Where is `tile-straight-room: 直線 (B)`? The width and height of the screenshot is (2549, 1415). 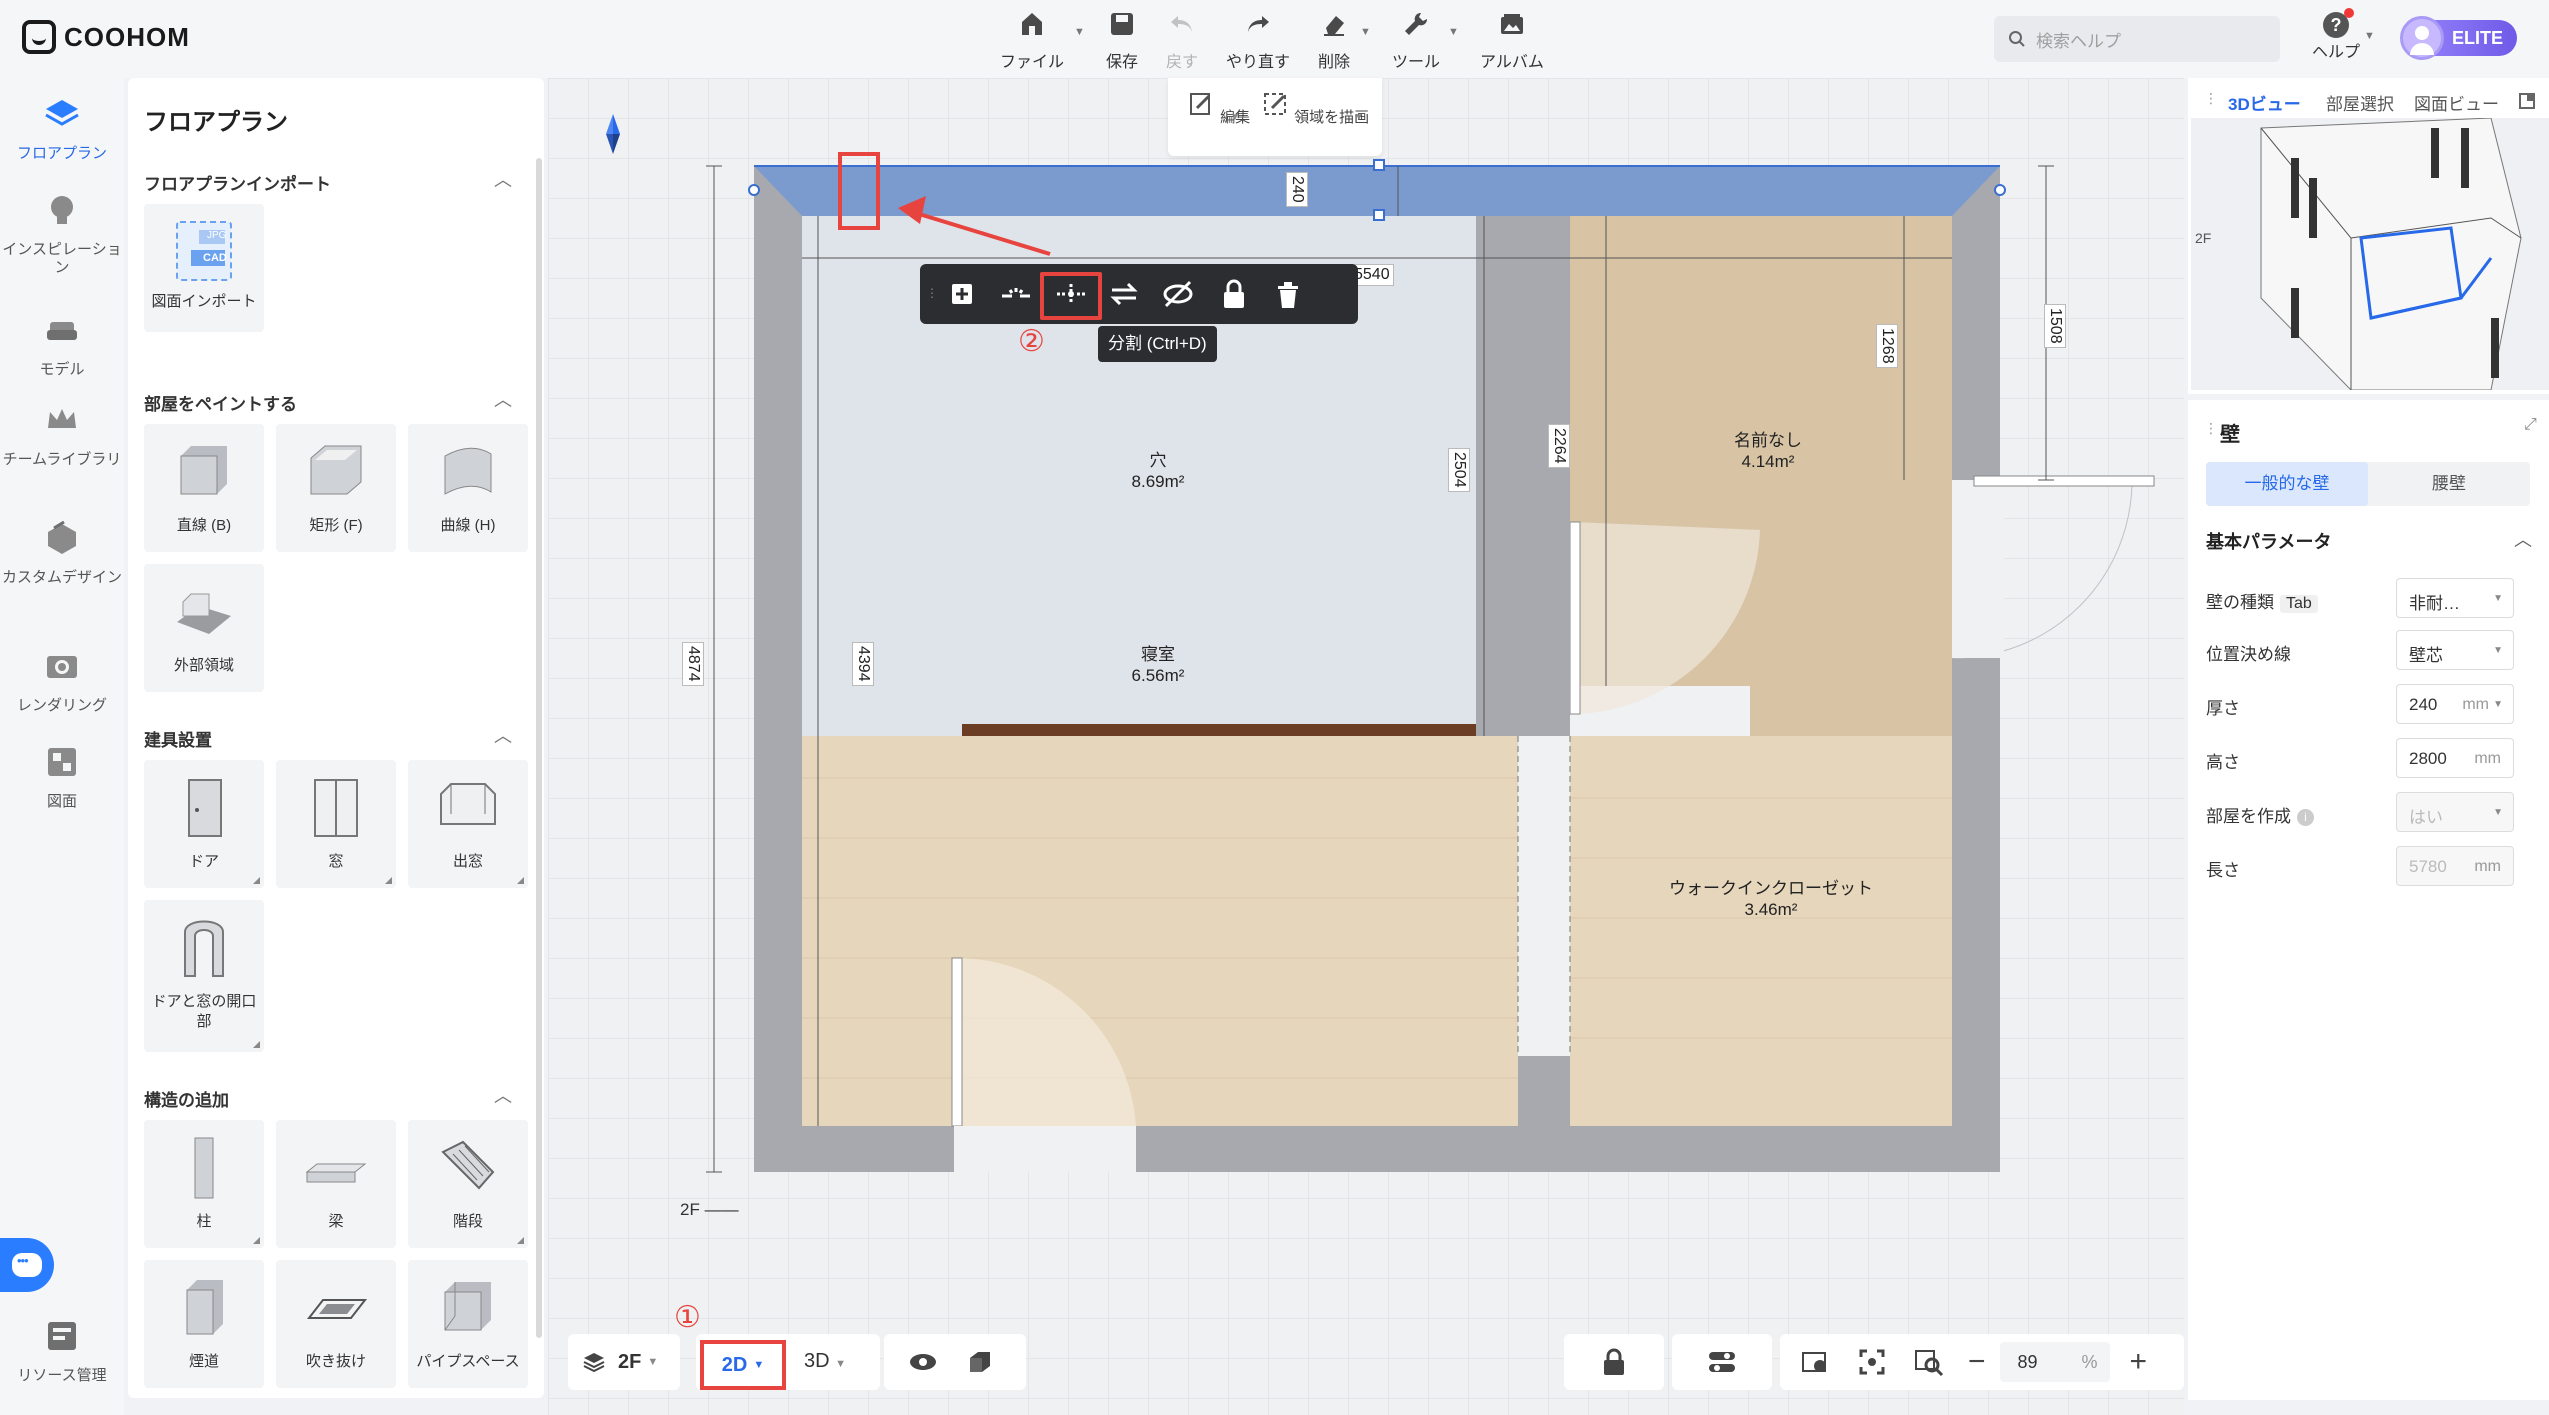
tile-straight-room: 直線 (B) is located at coordinates (204, 488).